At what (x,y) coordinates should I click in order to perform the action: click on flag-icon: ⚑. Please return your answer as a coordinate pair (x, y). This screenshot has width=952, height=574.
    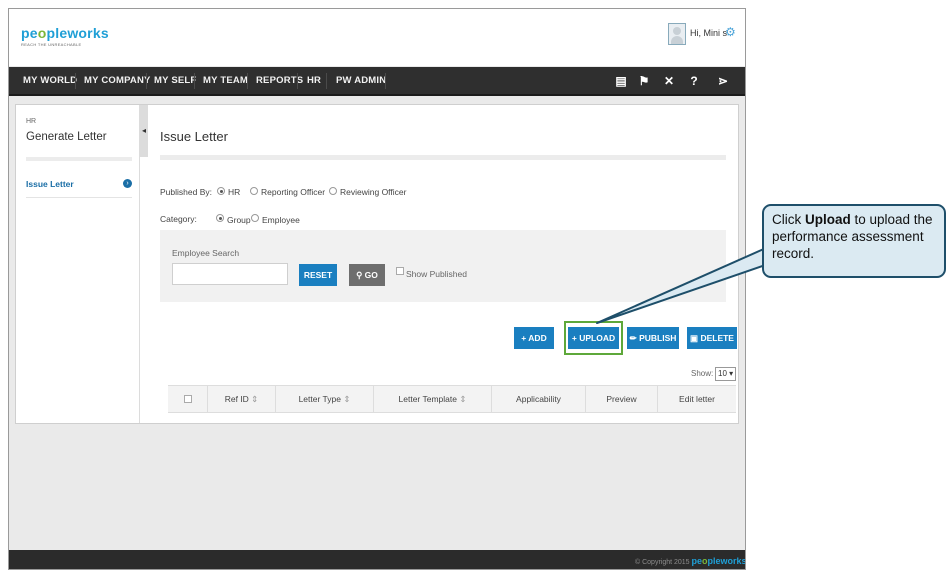
    Looking at the image, I should click on (644, 81).